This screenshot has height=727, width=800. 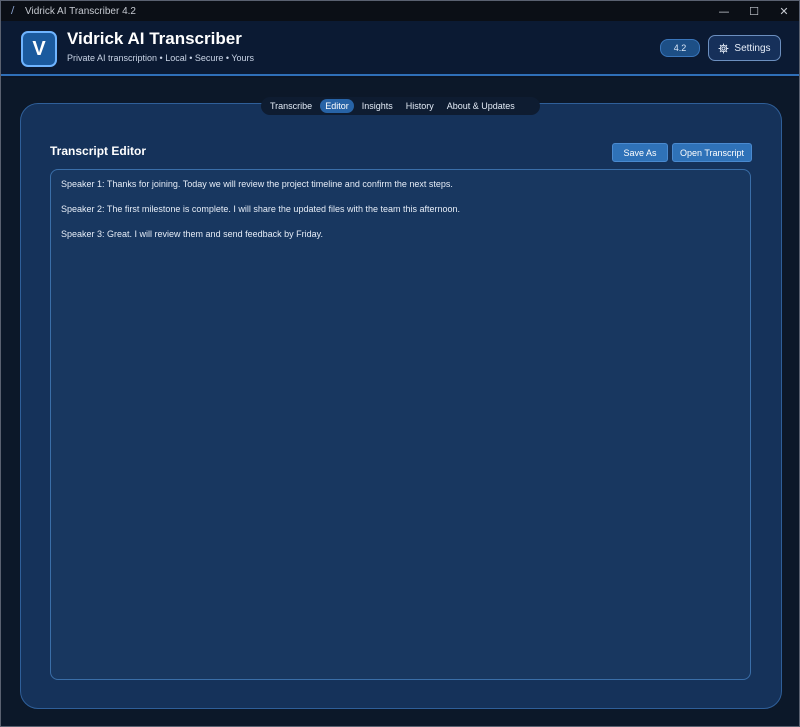 What do you see at coordinates (400, 11) in the screenshot?
I see `title-bar: / Vidrick AI Transcriber 4.2 — ☐ ✕` at bounding box center [400, 11].